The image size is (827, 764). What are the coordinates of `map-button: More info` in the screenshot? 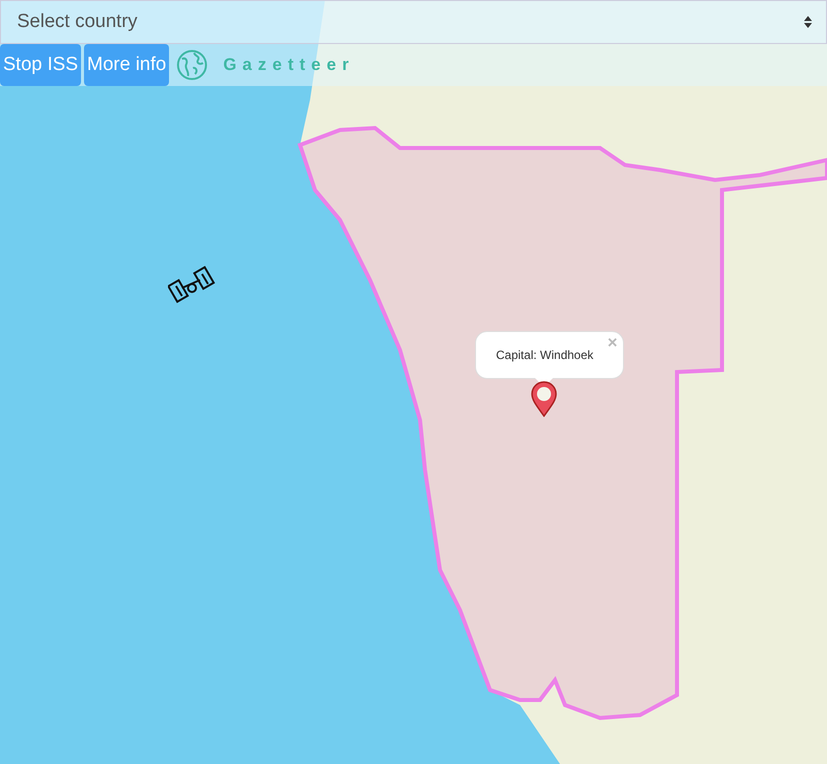 It's located at (127, 65).